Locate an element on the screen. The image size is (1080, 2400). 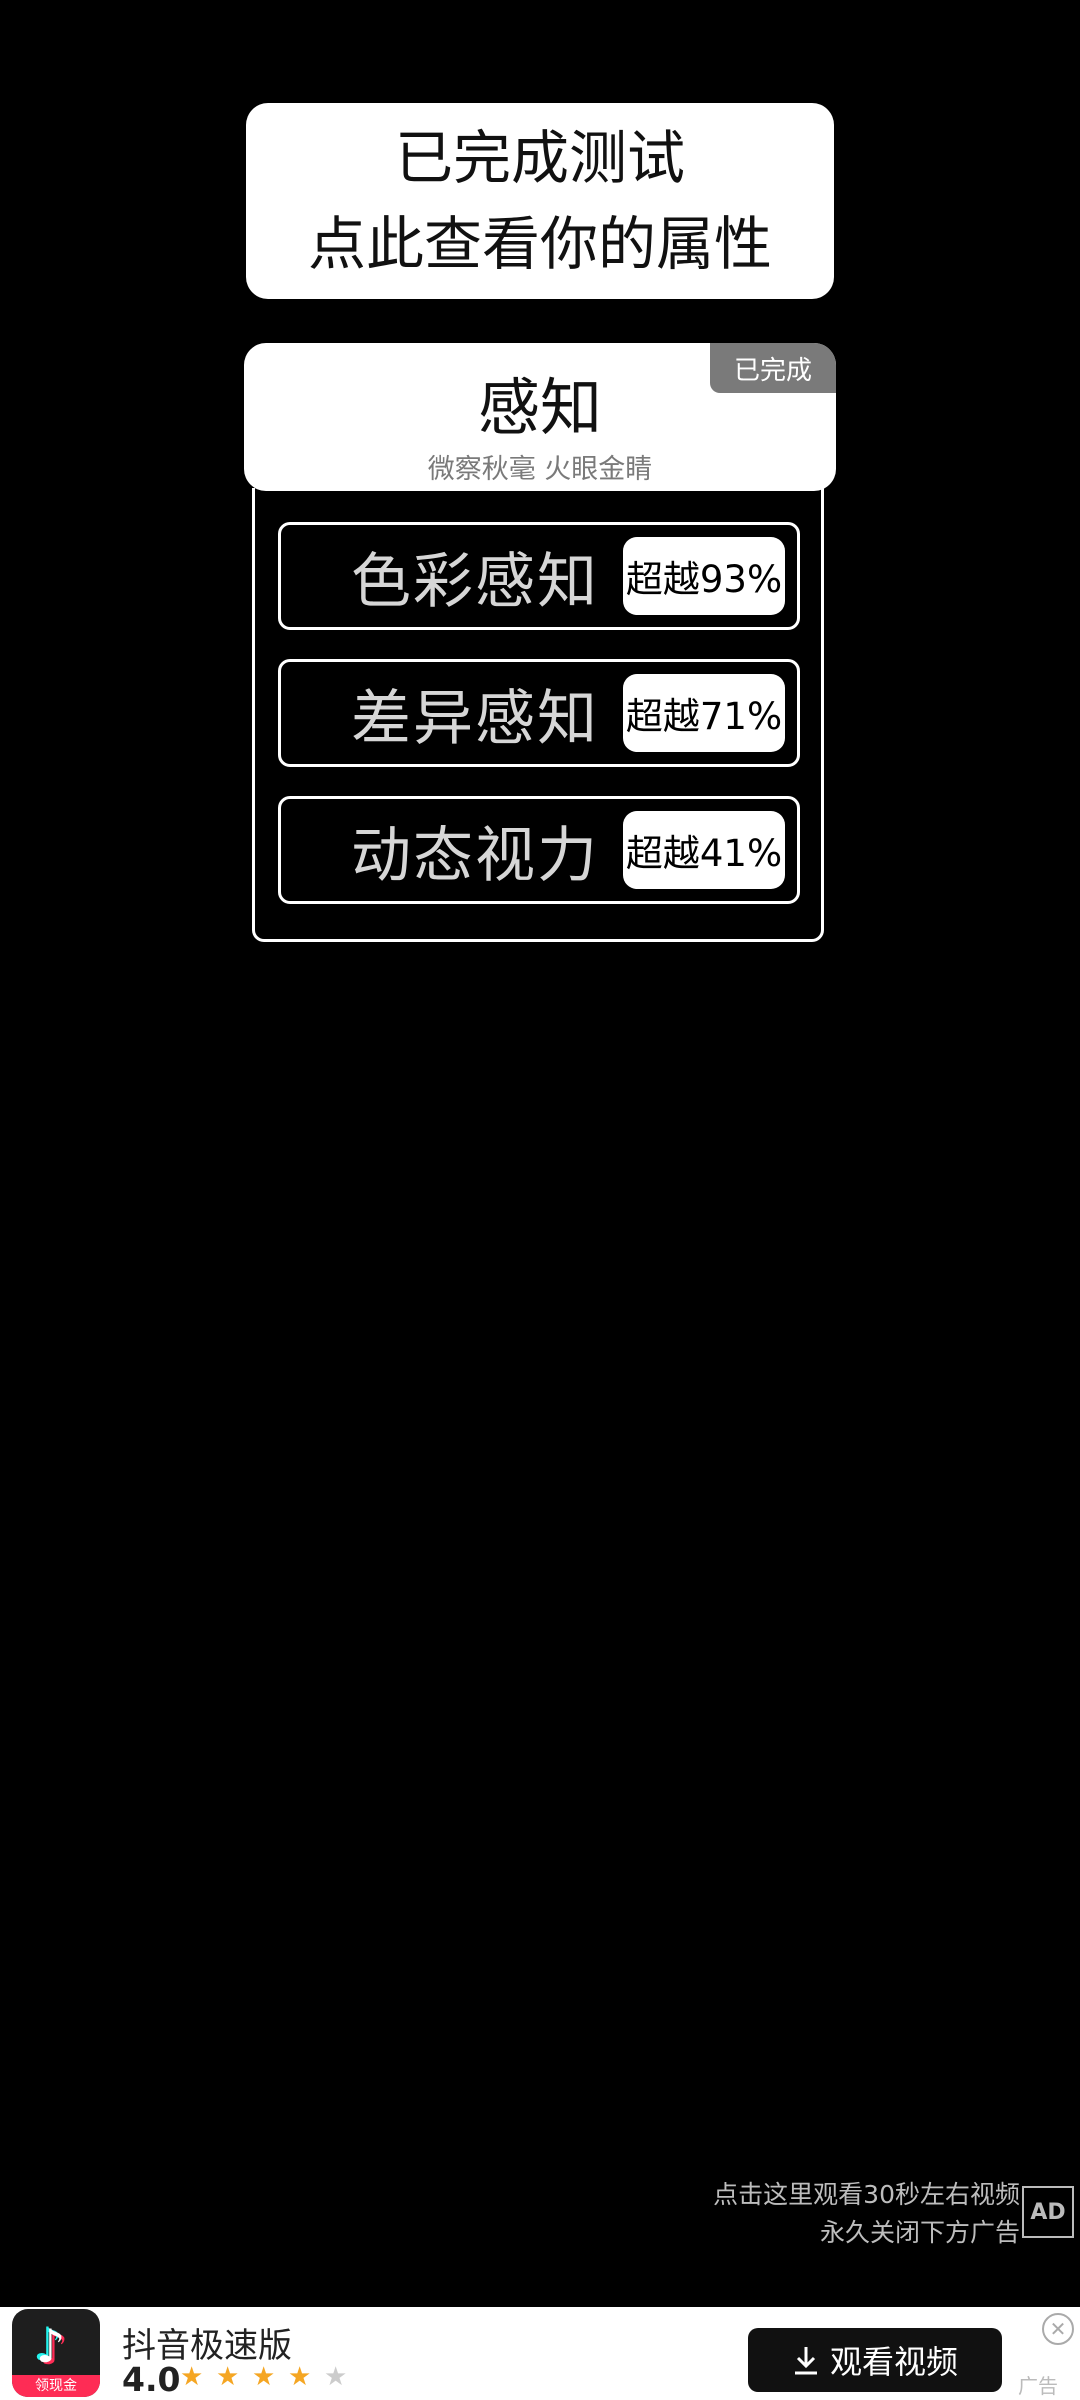
watch-video-button: 观看视频 is located at coordinates (875, 2360).